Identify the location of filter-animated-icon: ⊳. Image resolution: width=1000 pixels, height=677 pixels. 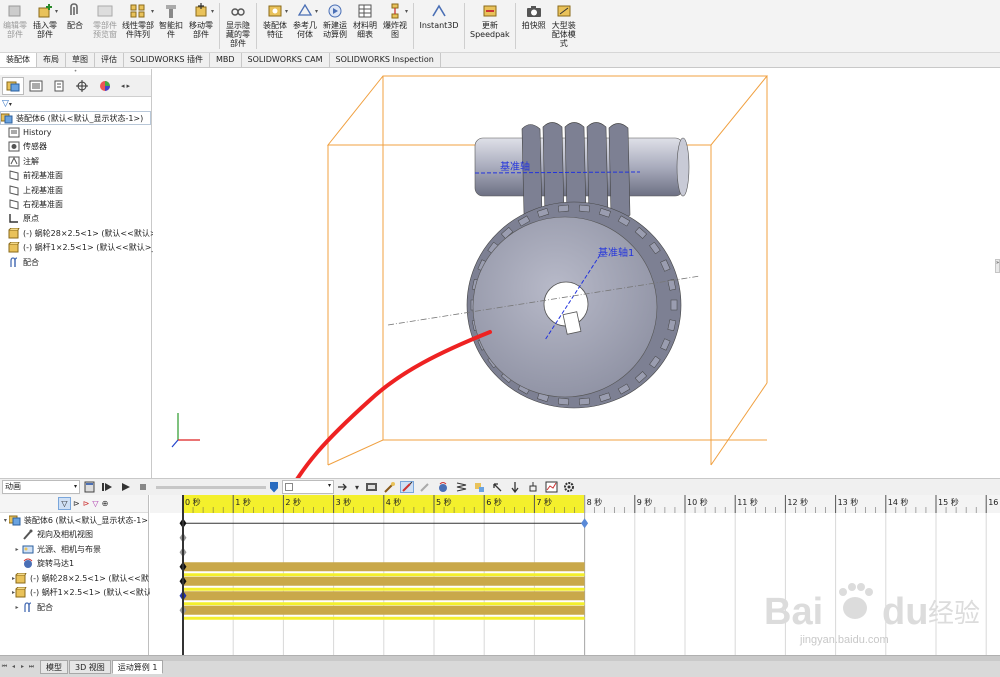
(76, 503).